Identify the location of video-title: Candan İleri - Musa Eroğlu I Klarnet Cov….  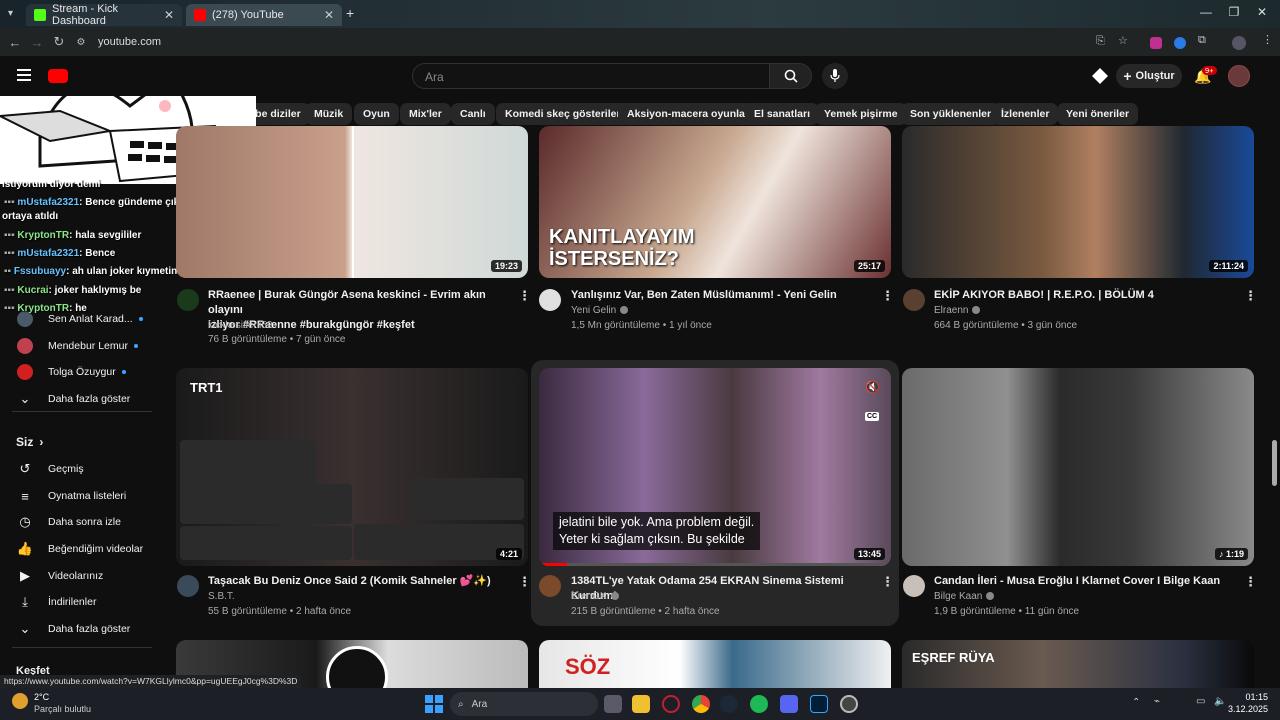
(1084, 581).